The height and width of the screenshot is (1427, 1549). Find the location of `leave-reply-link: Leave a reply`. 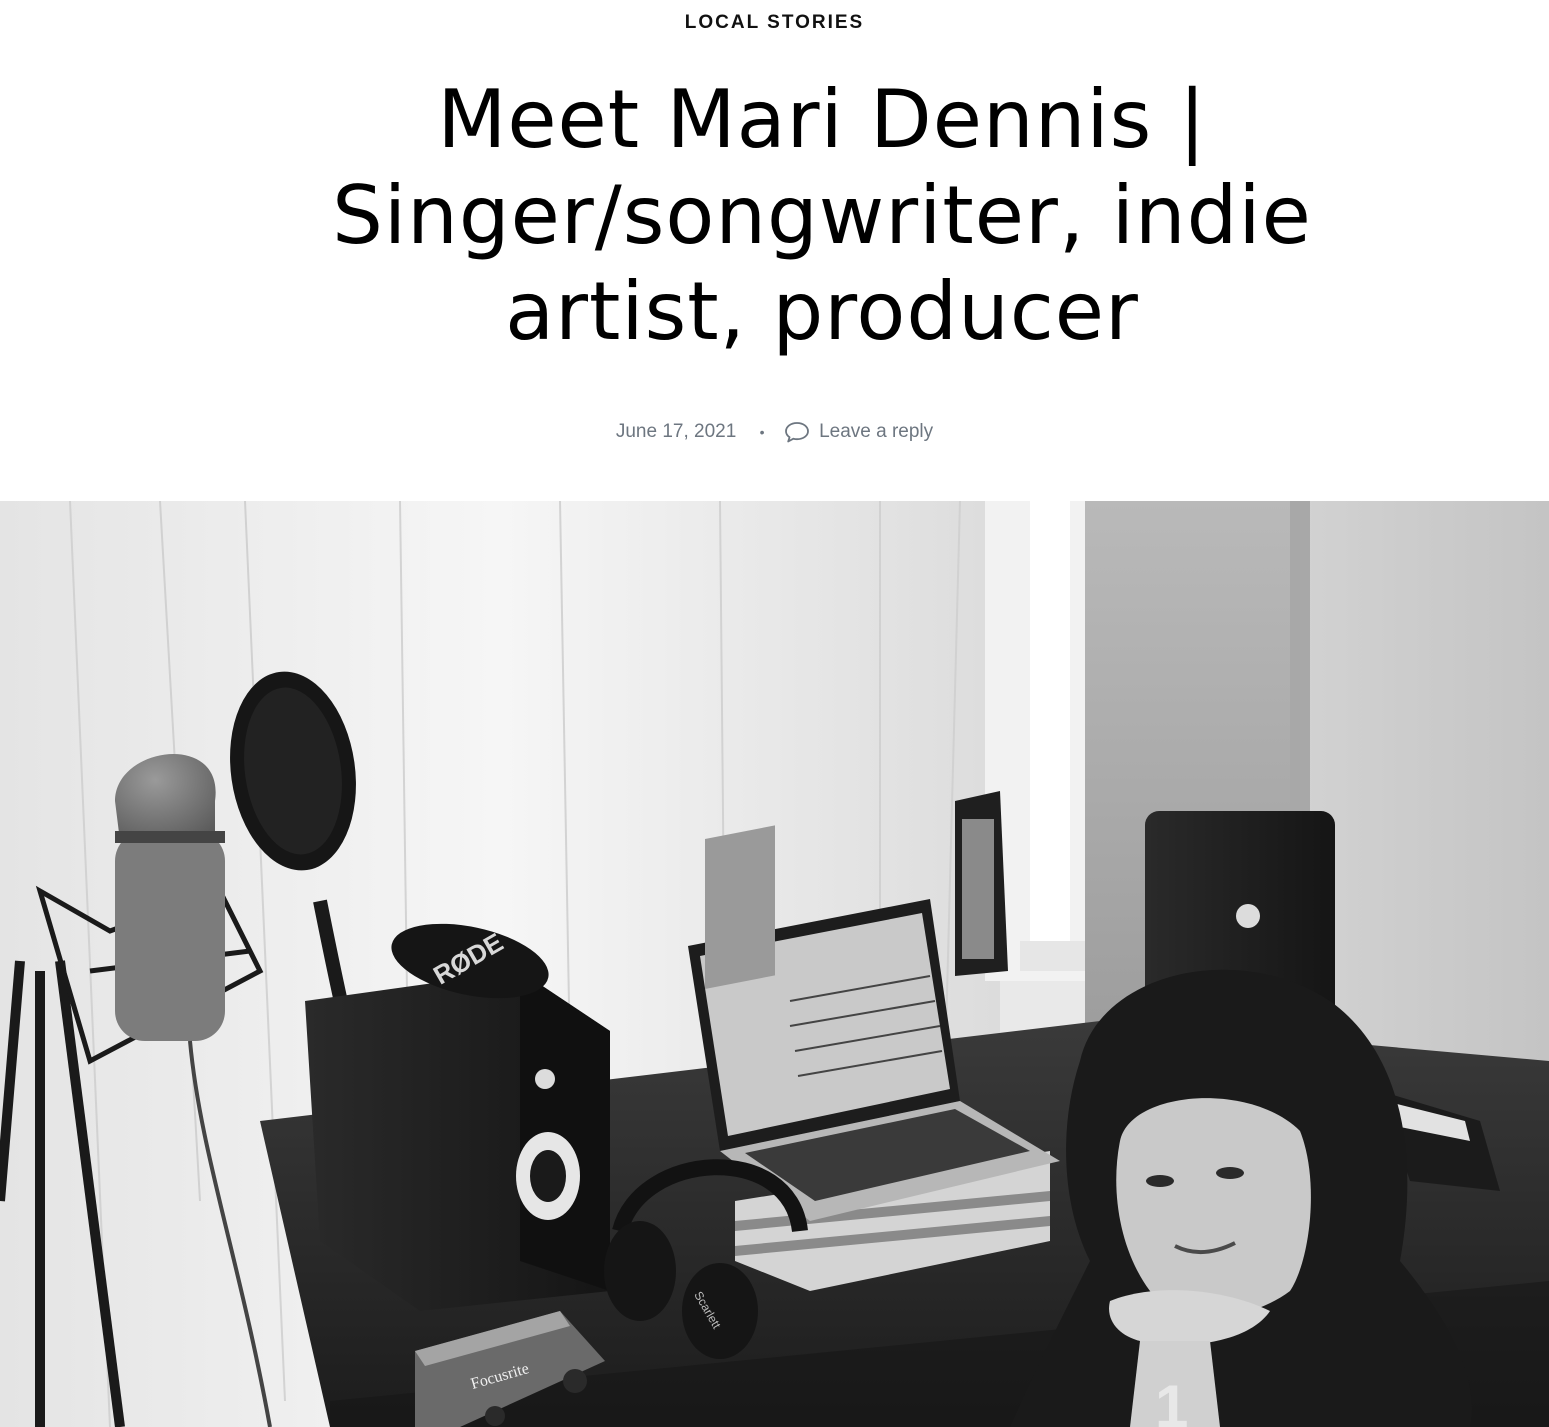

leave-reply-link: Leave a reply is located at coordinates (859, 432).